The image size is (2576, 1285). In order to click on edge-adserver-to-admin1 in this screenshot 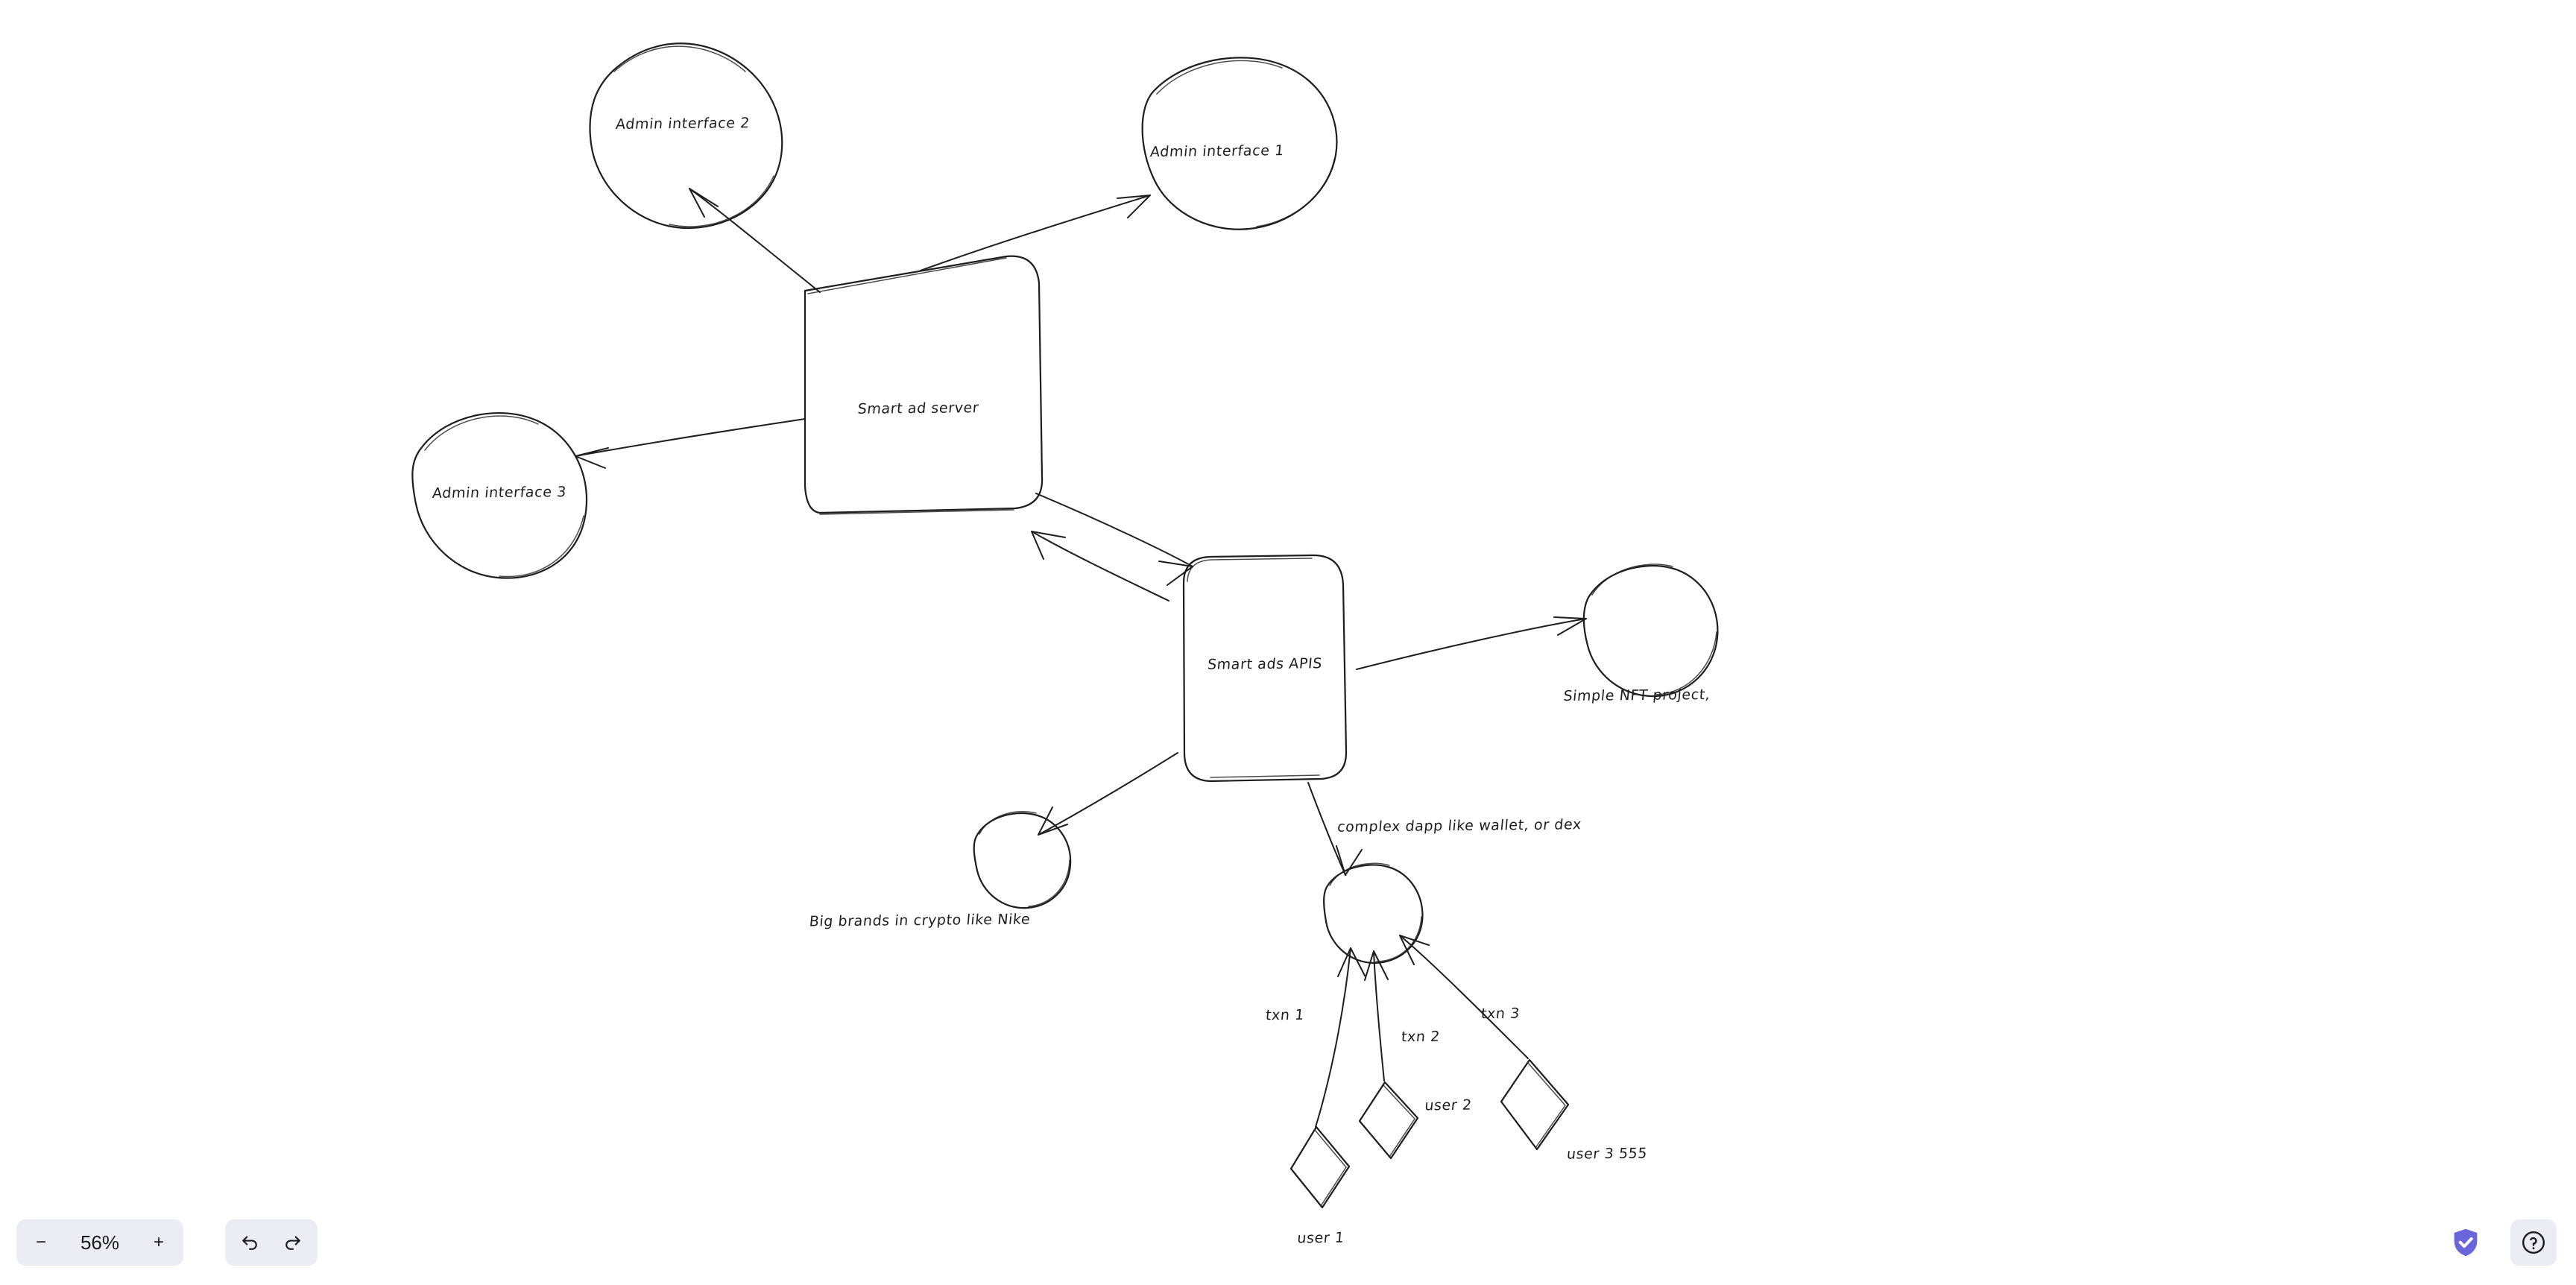, I will do `click(1035, 233)`.